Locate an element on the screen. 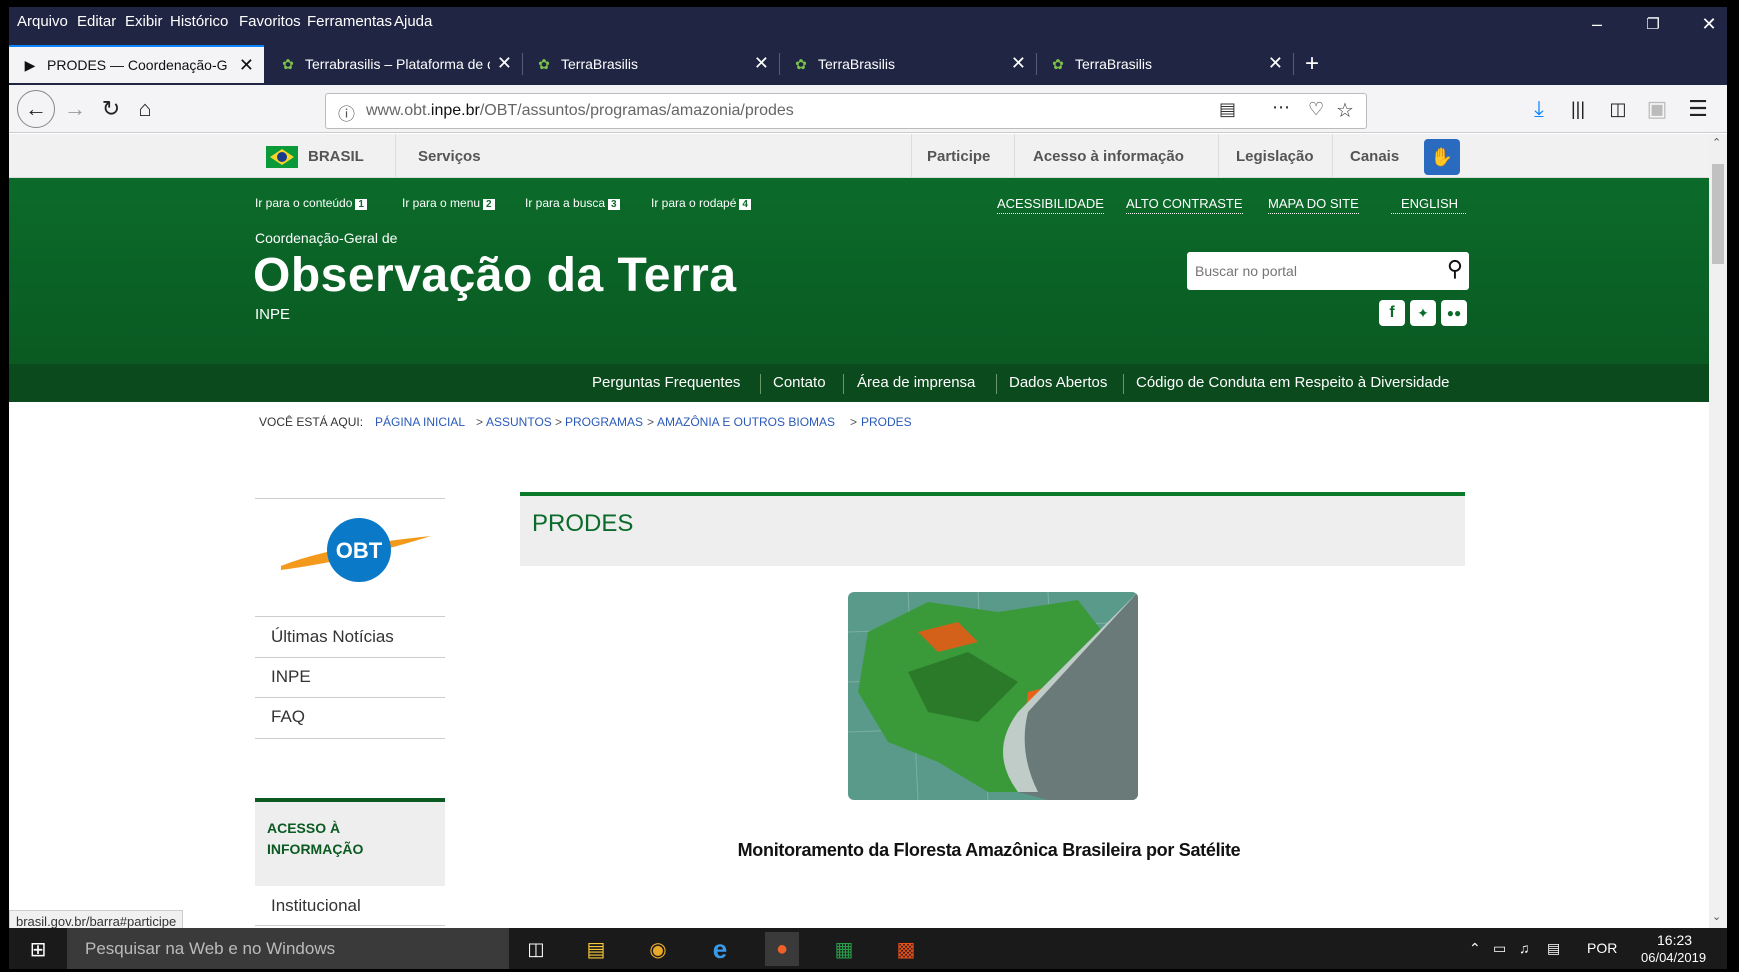  twitter-icon: ✦ is located at coordinates (1423, 313).